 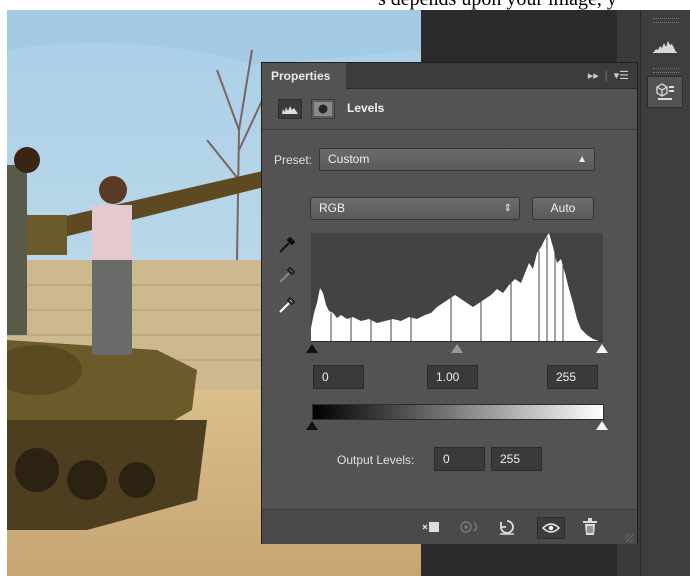 I want to click on histogram-dock-button, so click(x=665, y=45).